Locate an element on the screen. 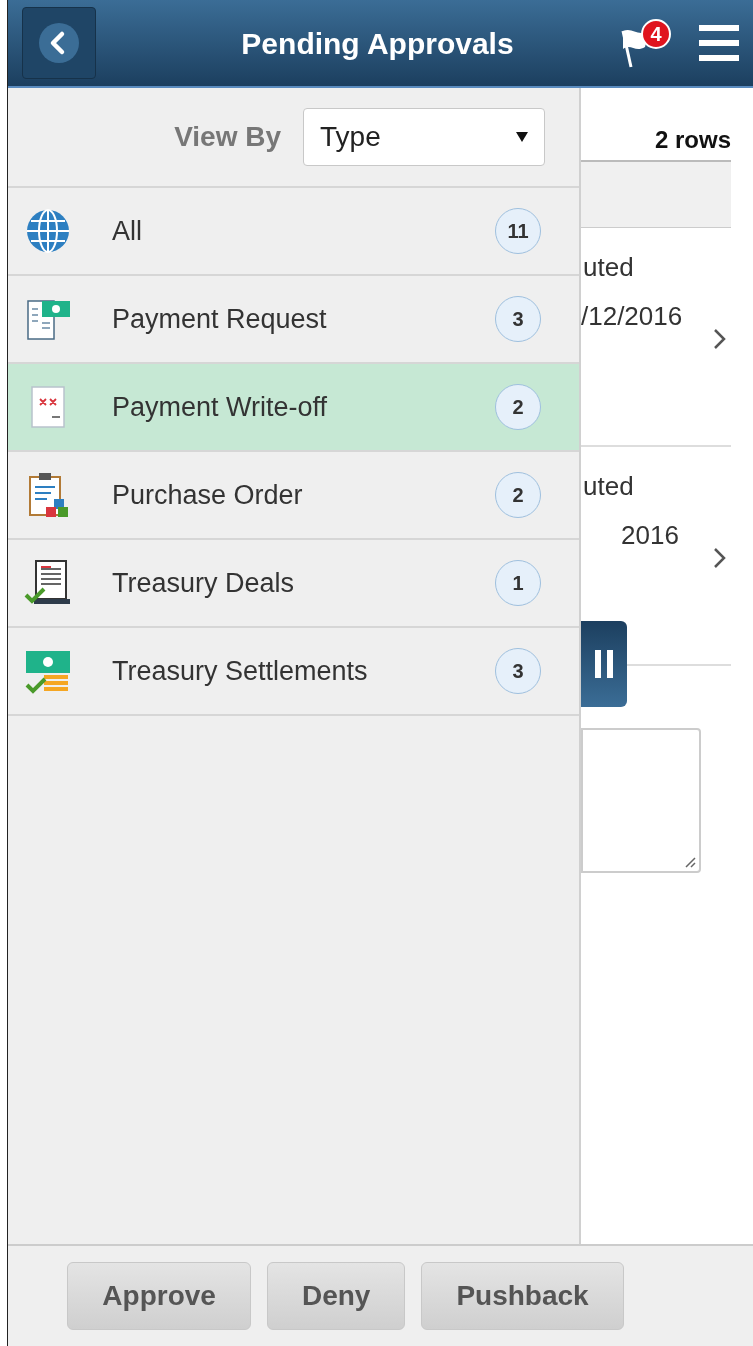 This screenshot has height=1346, width=753. category-item: Payment Write-off 2 is located at coordinates (293, 408).